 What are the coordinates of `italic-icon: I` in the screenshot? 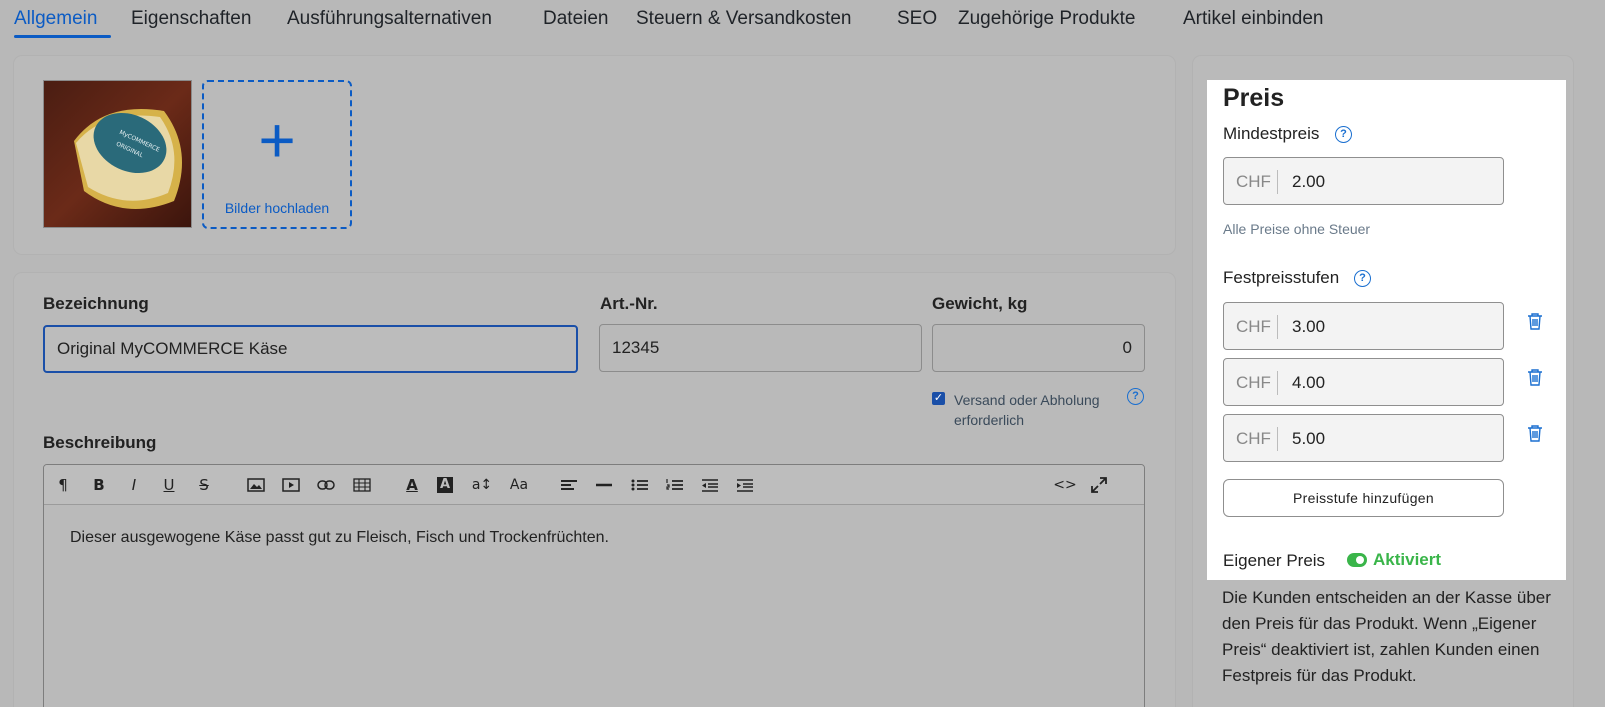 It's located at (134, 485).